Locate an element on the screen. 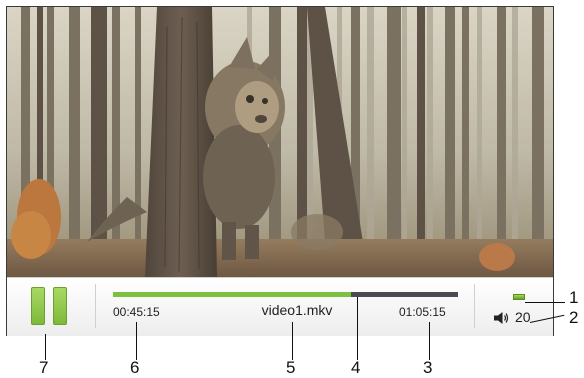  callout-number-4: 4 is located at coordinates (356, 367).